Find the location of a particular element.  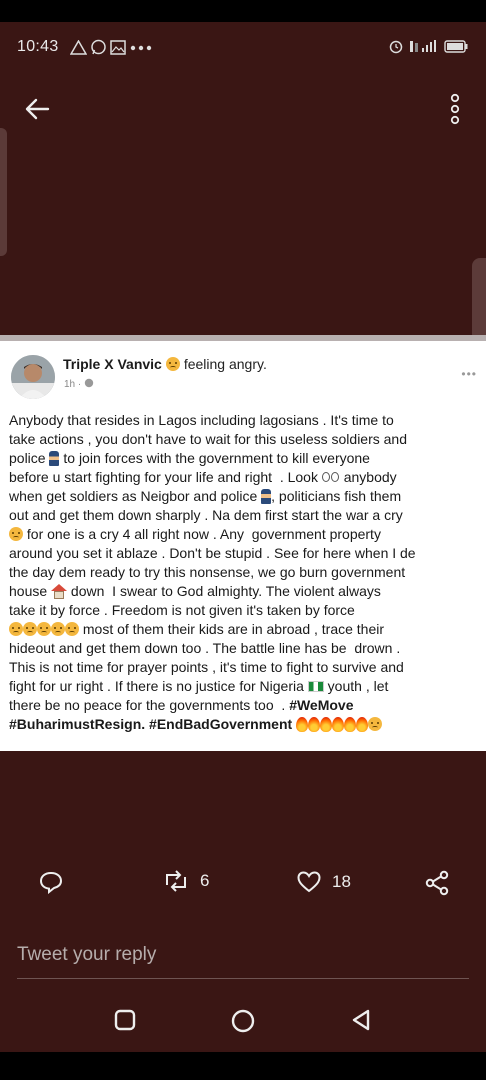

status-time: 10:43 is located at coordinates (38, 46).